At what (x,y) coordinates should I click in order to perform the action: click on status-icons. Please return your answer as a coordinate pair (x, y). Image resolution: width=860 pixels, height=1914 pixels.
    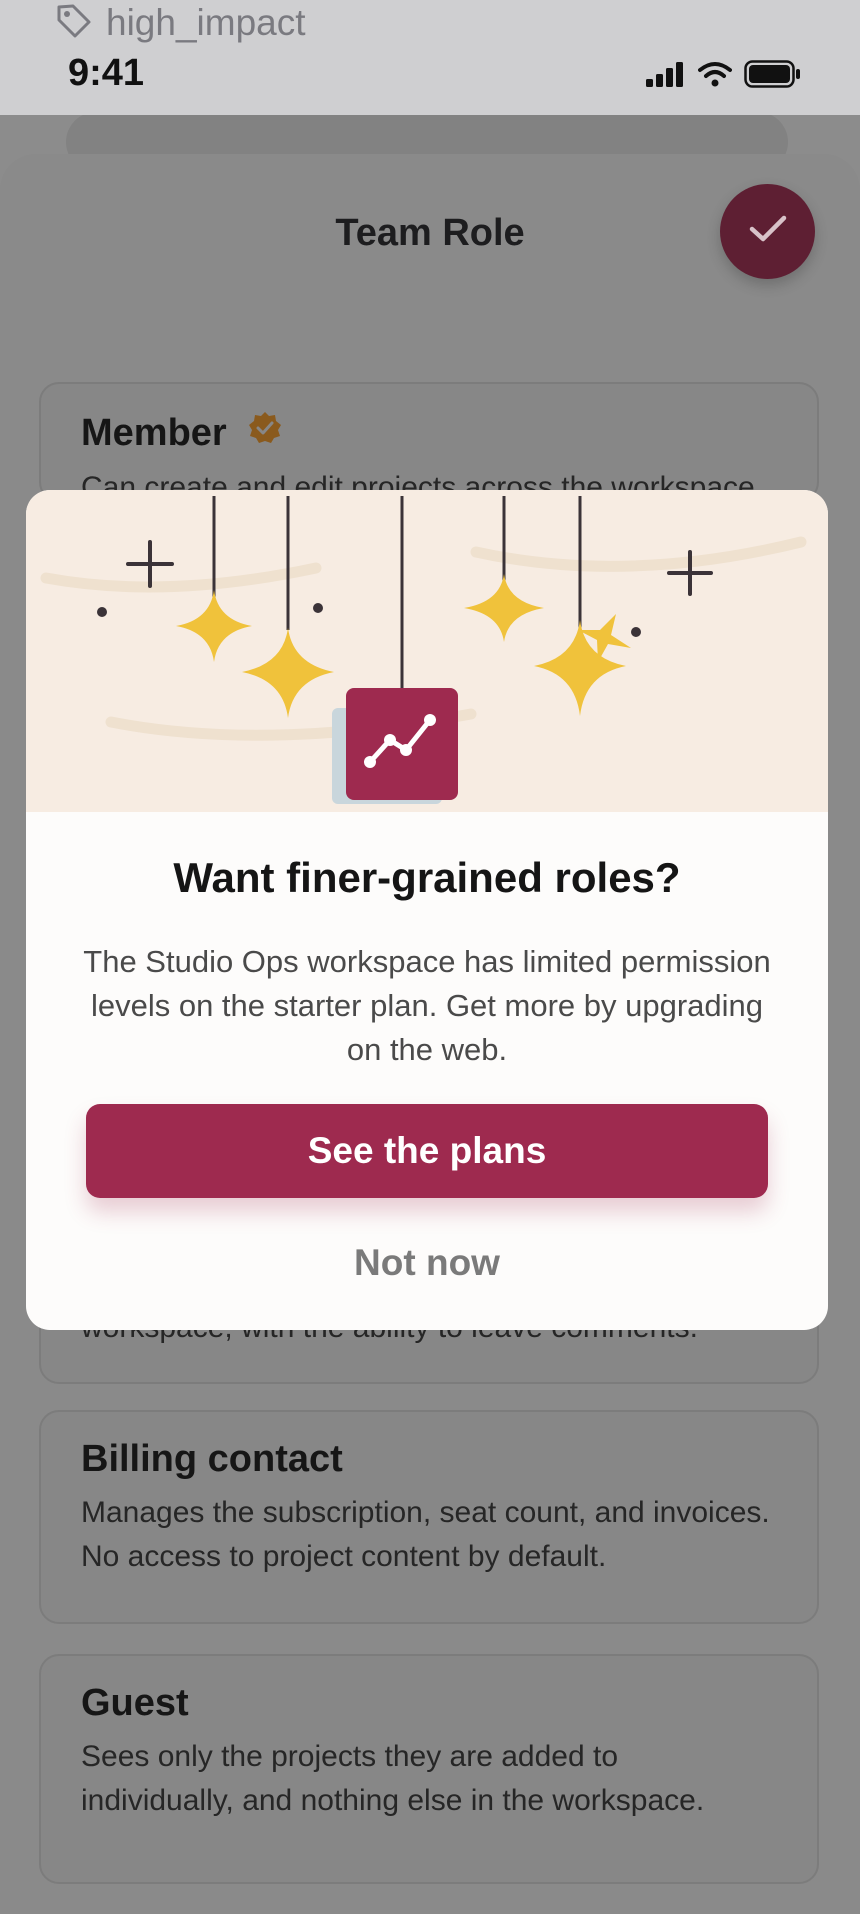
    Looking at the image, I should click on (724, 76).